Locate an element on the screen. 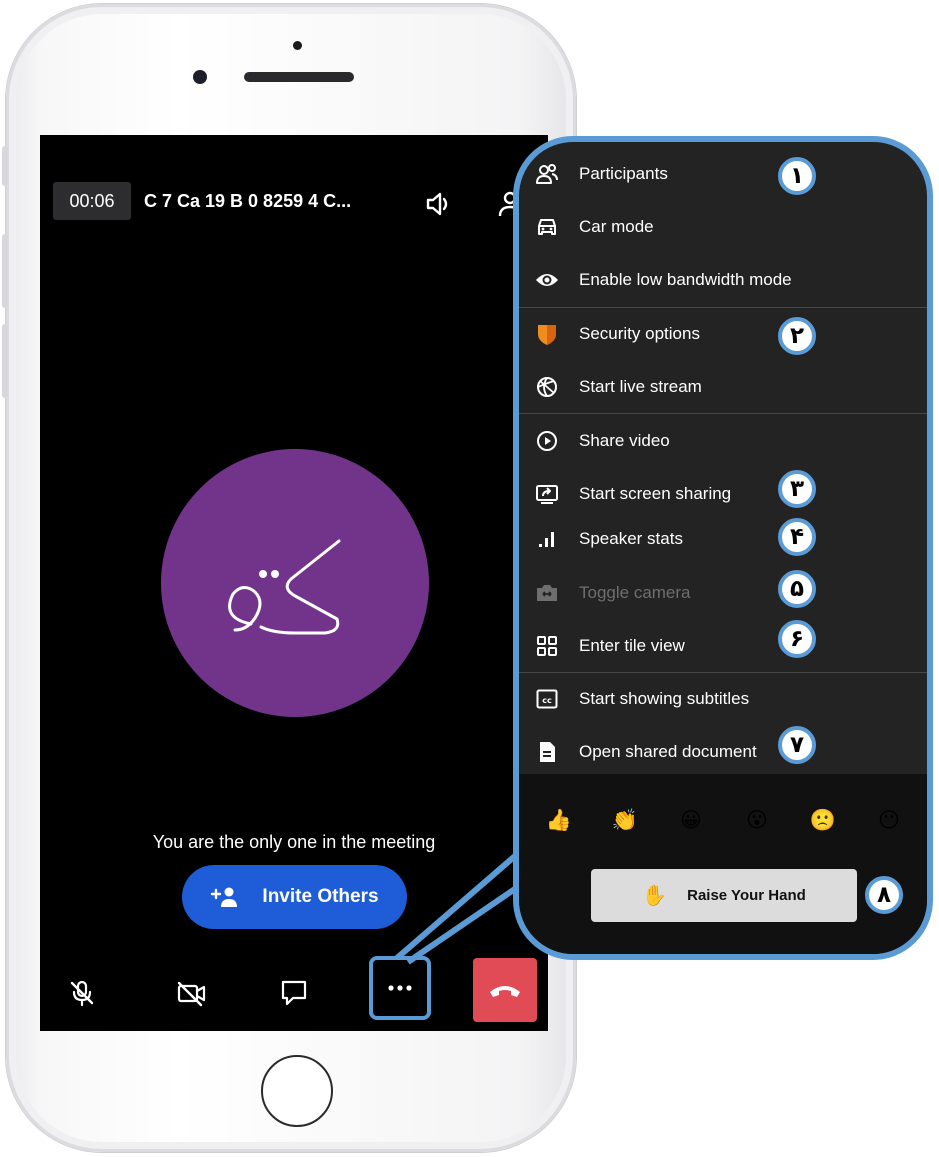  svg-text: cc is located at coordinates (547, 700).